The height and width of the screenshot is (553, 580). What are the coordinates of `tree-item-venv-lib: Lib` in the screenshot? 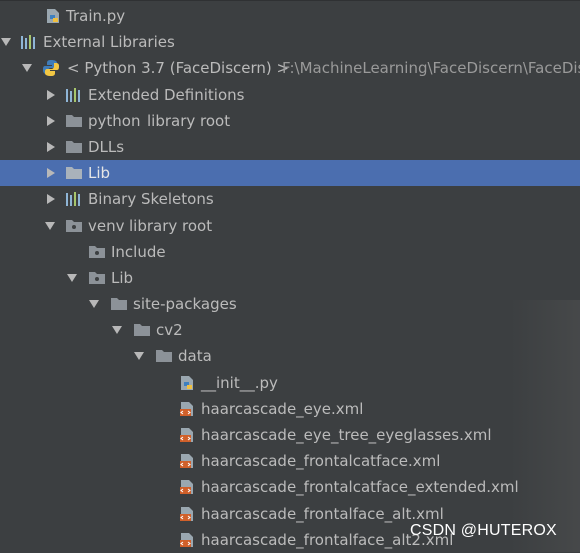 It's located at (290, 278).